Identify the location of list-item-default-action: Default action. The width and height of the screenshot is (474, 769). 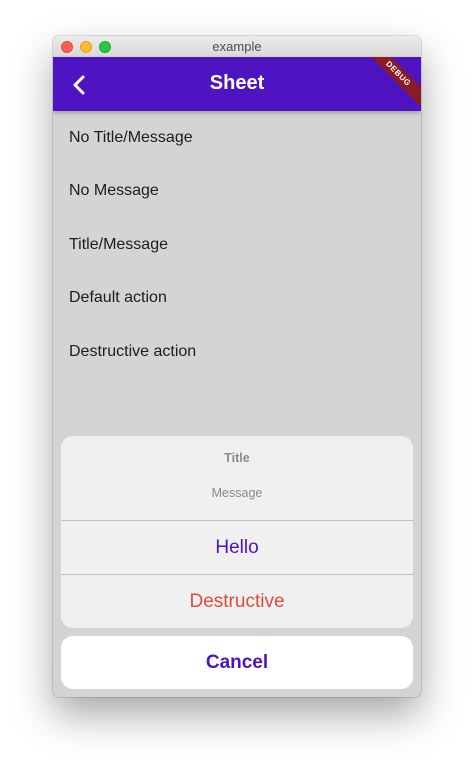
(237, 299).